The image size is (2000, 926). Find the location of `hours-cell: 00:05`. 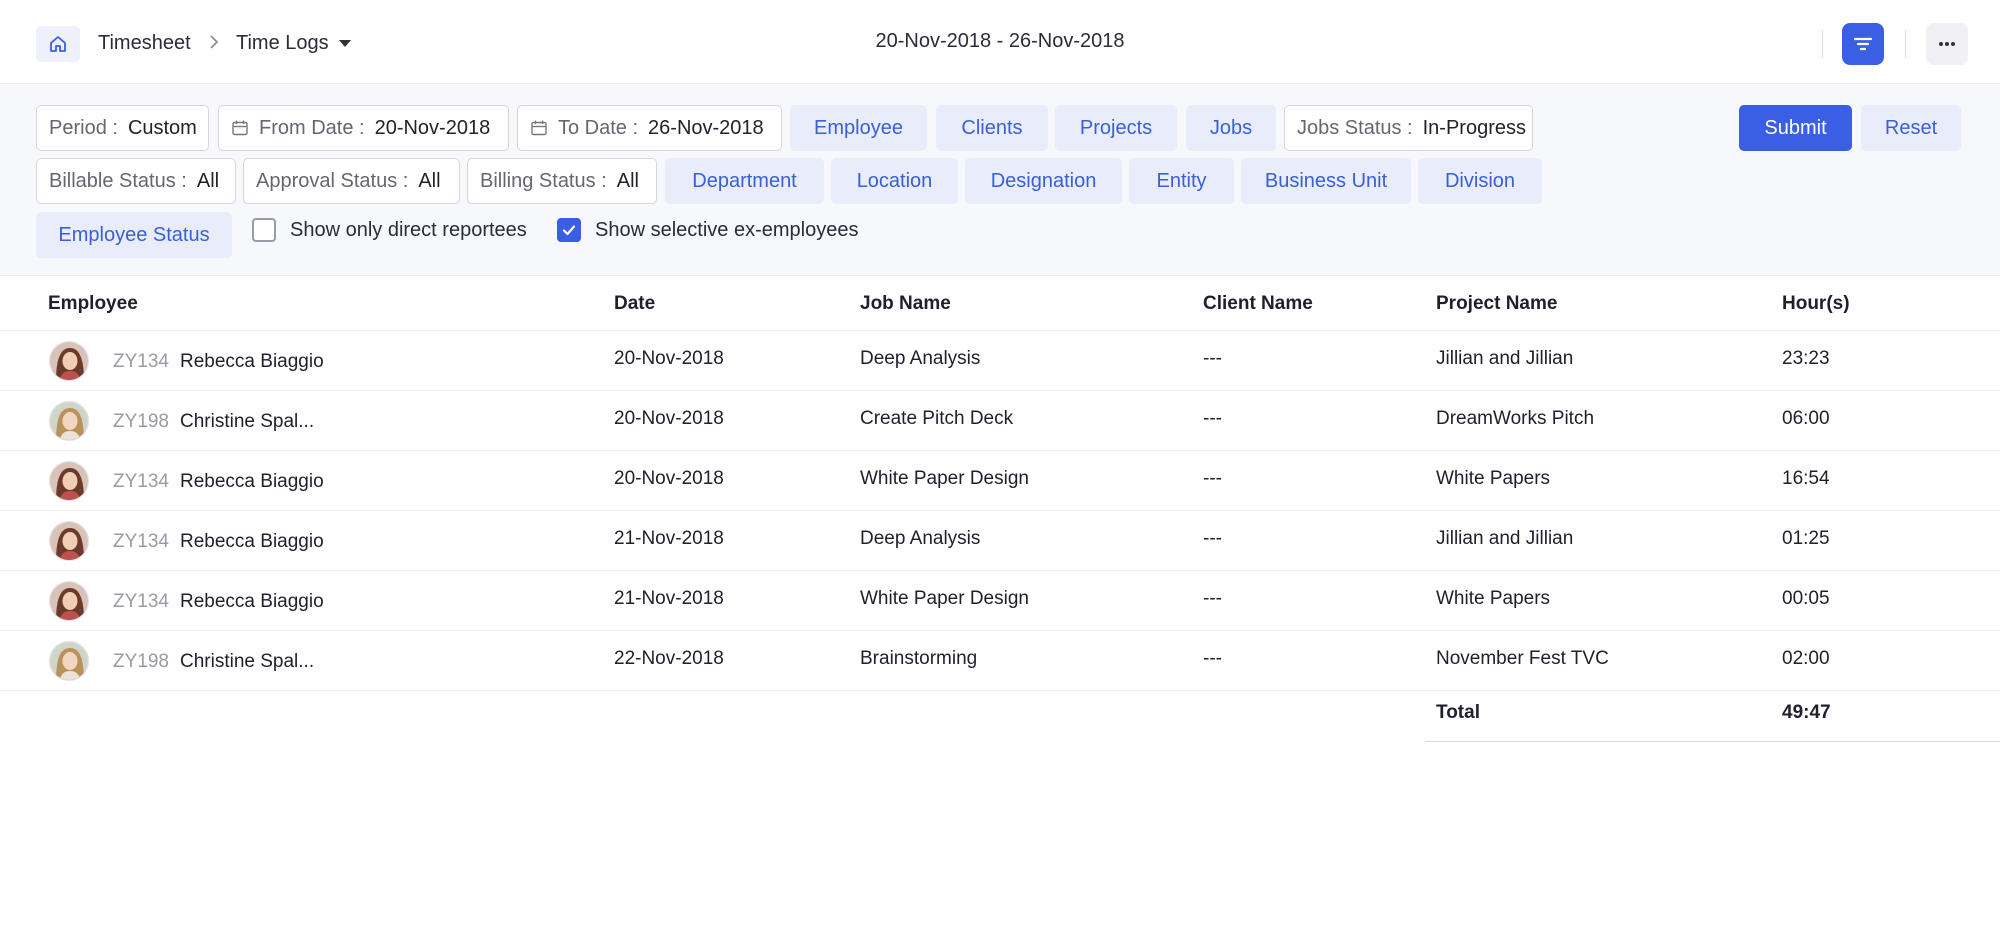

hours-cell: 00:05 is located at coordinates (1806, 598).